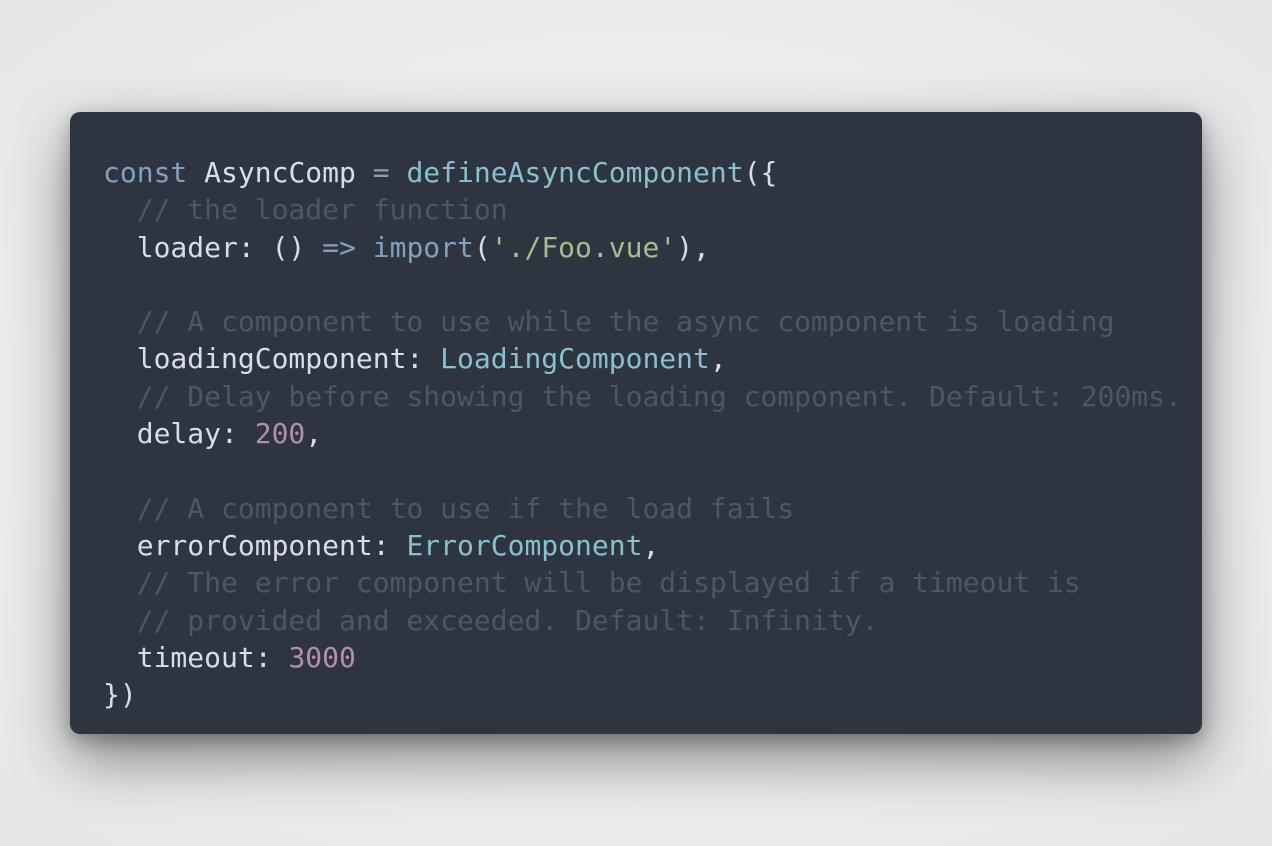 This screenshot has height=846, width=1272. Describe the element at coordinates (196, 657) in the screenshot. I see `code-token-default-text: timeout:` at that location.